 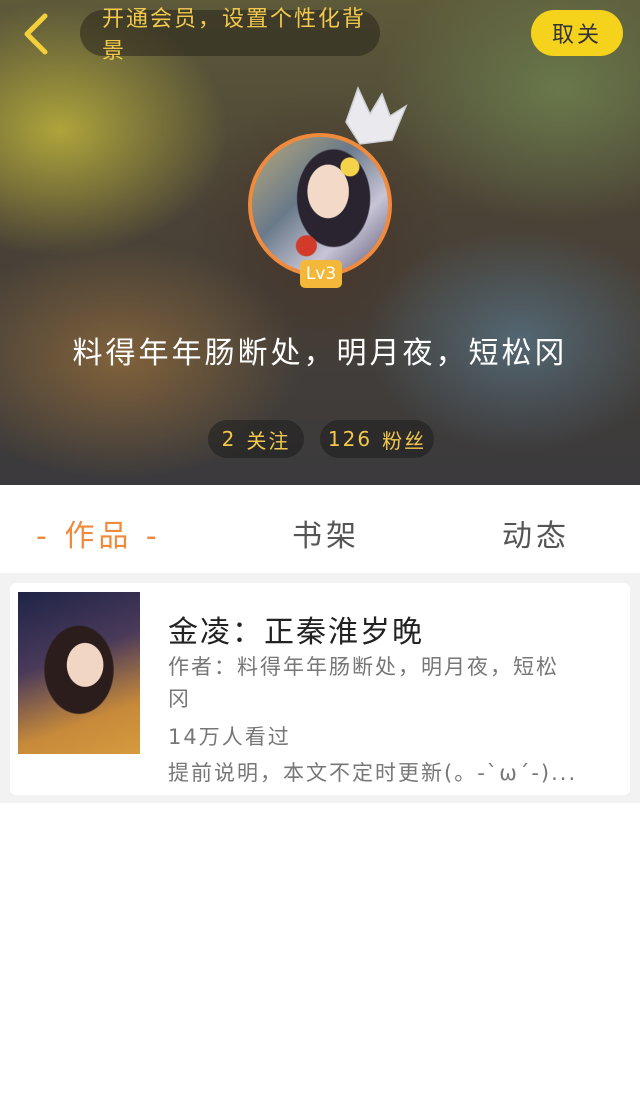 I want to click on following-stat: 2 关注, so click(x=256, y=439).